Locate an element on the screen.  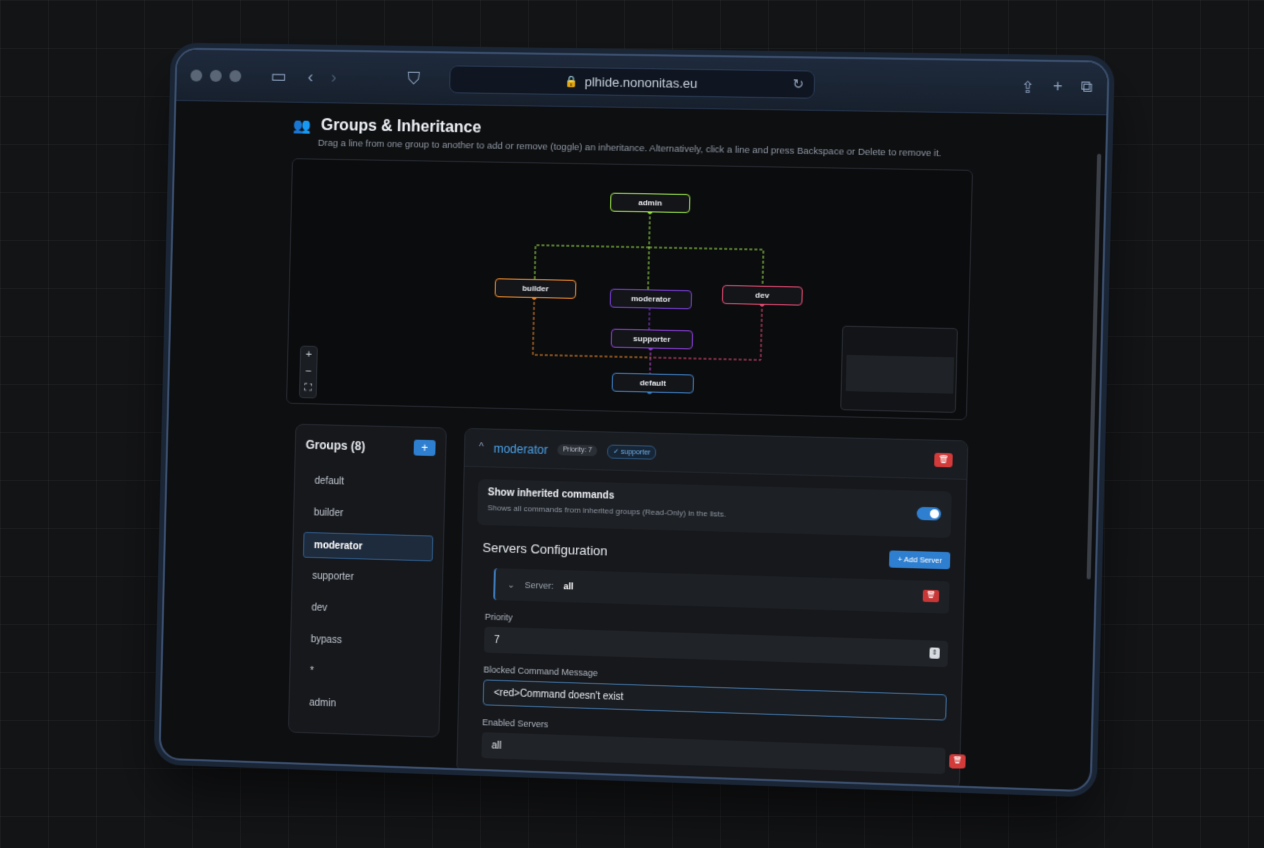
node-admin: admin is located at coordinates (650, 203).